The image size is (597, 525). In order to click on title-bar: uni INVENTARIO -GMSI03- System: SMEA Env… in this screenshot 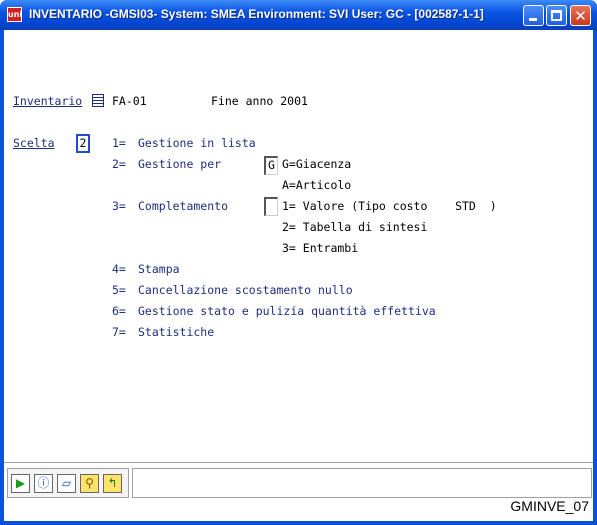, I will do `click(298, 15)`.